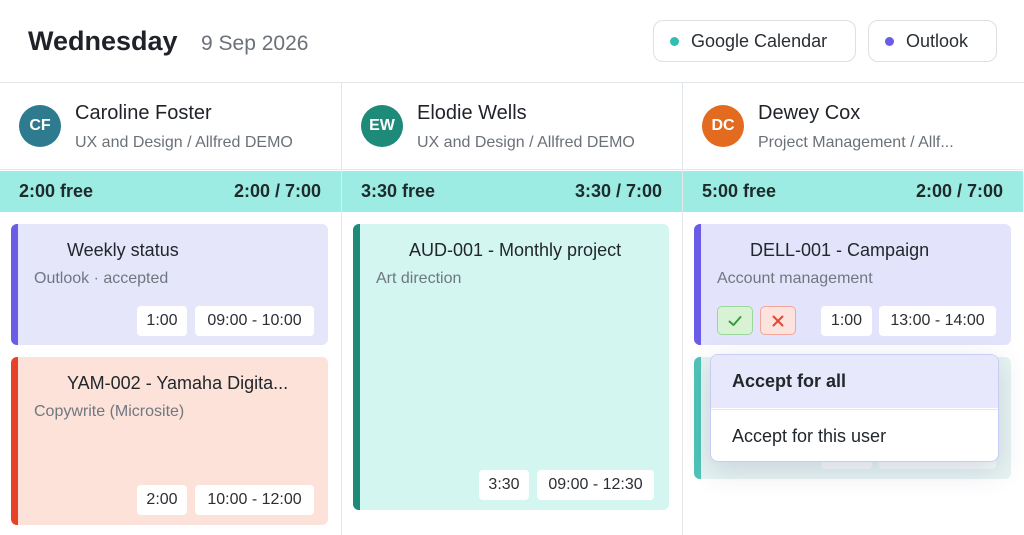 The image size is (1024, 535). What do you see at coordinates (854, 381) in the screenshot?
I see `accept-for-all-option: Accept for all` at bounding box center [854, 381].